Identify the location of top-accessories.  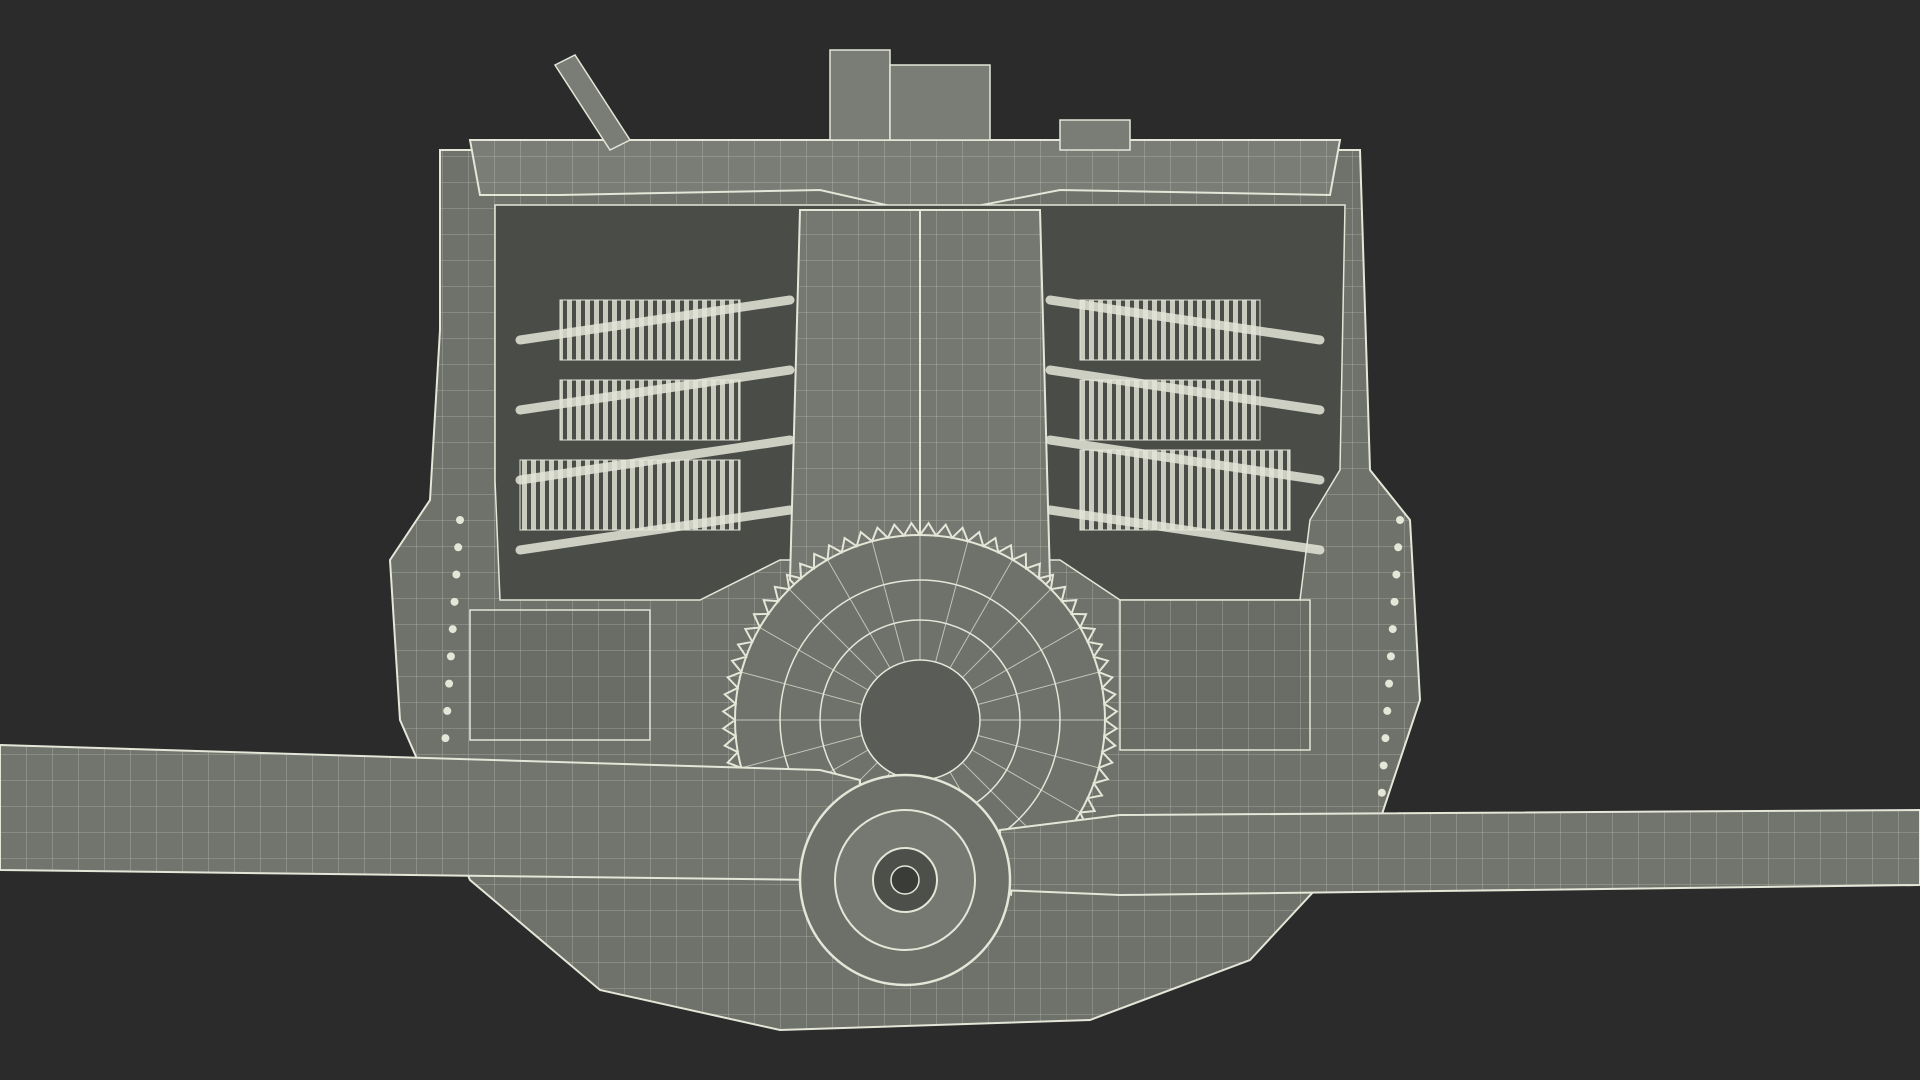
(842, 100).